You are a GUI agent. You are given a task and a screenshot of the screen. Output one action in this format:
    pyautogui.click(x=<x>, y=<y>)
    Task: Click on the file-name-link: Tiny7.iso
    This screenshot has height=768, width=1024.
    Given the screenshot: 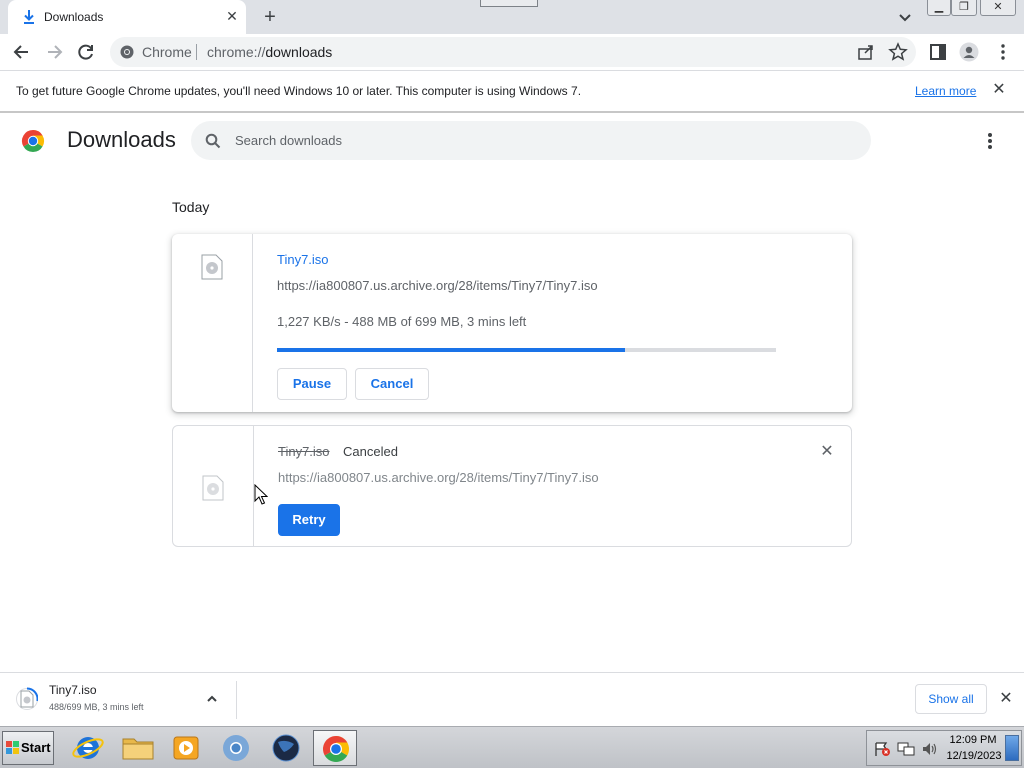 What is the action you would take?
    pyautogui.click(x=303, y=259)
    